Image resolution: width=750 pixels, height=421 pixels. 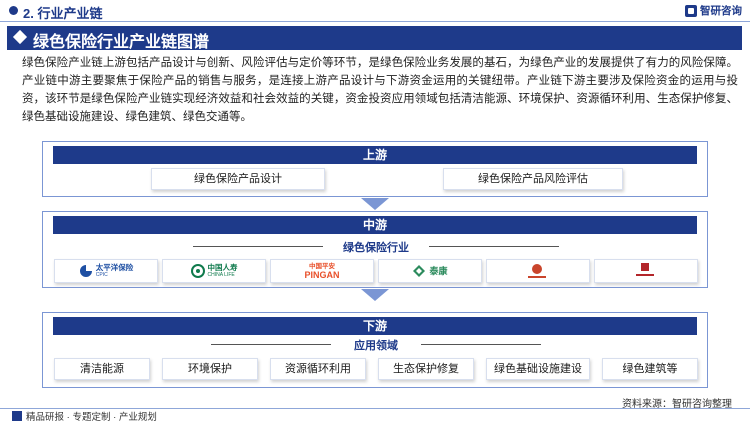 What do you see at coordinates (17, 416) in the screenshot?
I see `footer-square-icon` at bounding box center [17, 416].